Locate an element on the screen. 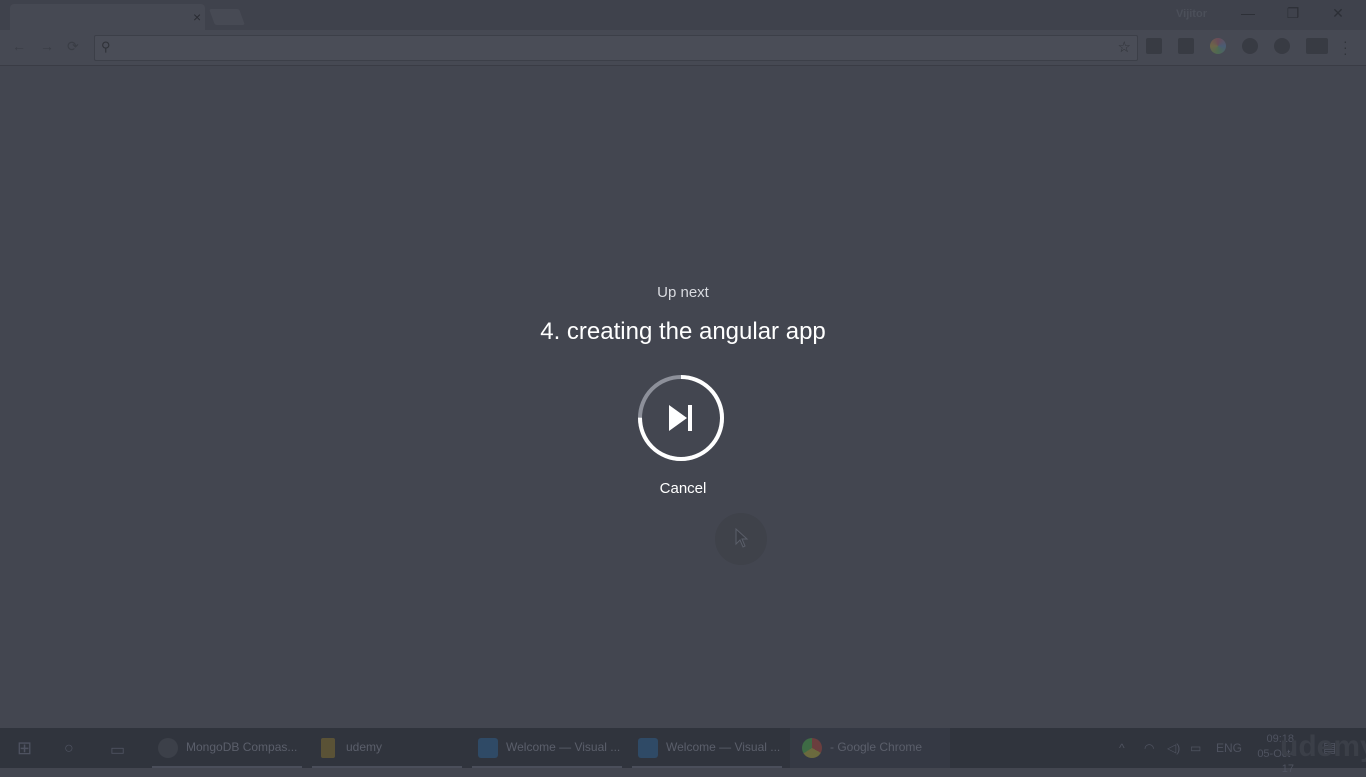 This screenshot has width=1366, height=777. globe-extension-icon is located at coordinates (1250, 46).